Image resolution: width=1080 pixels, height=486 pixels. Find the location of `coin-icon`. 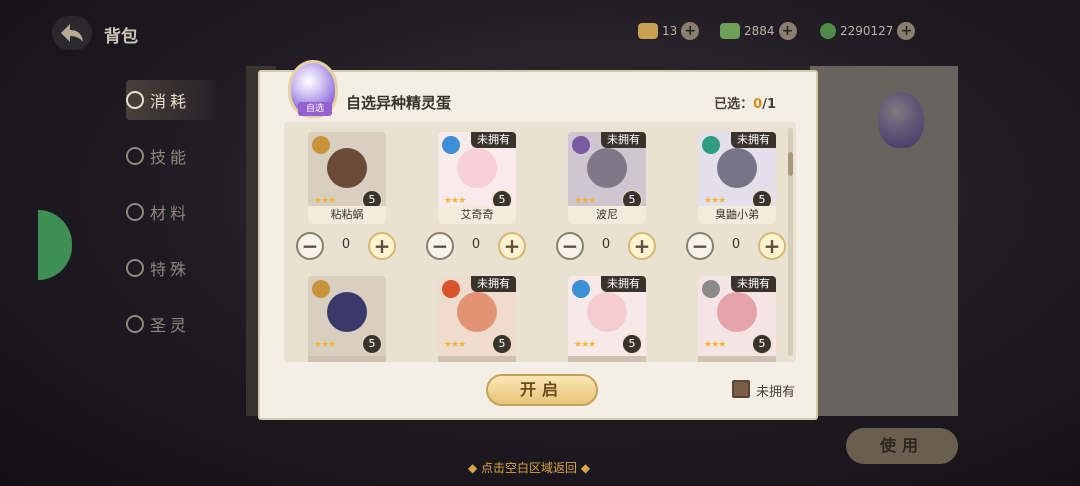

coin-icon is located at coordinates (828, 31).